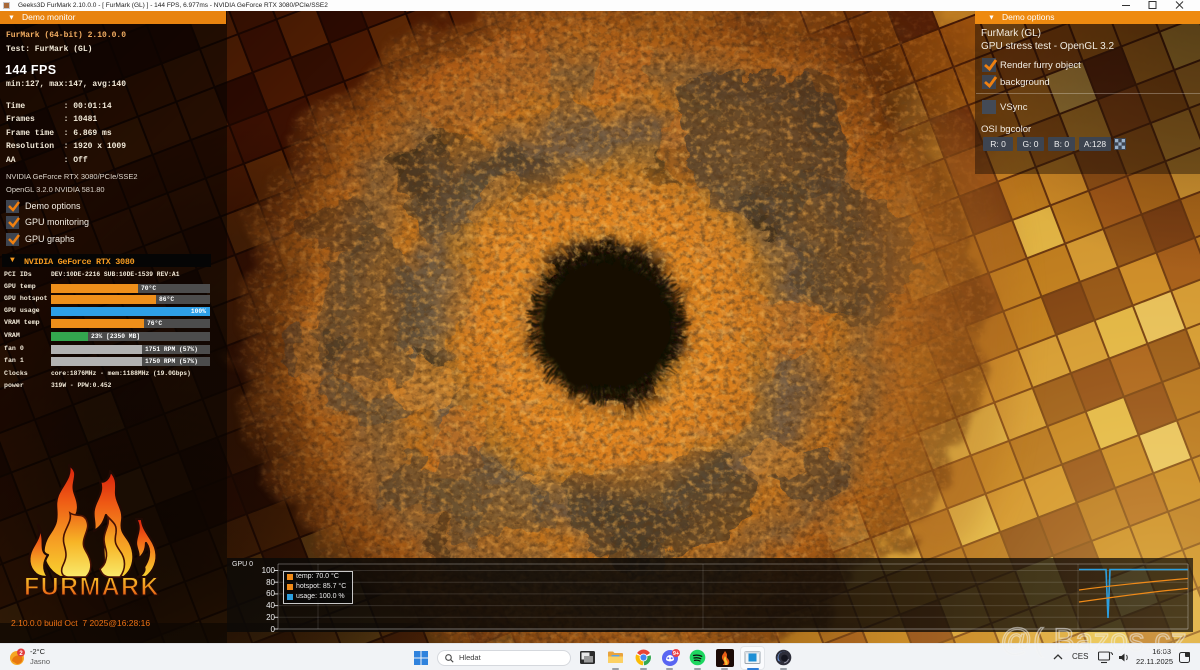 This screenshot has height=670, width=1200. What do you see at coordinates (91, 587) in the screenshot?
I see `svg-text: FURMARK` at bounding box center [91, 587].